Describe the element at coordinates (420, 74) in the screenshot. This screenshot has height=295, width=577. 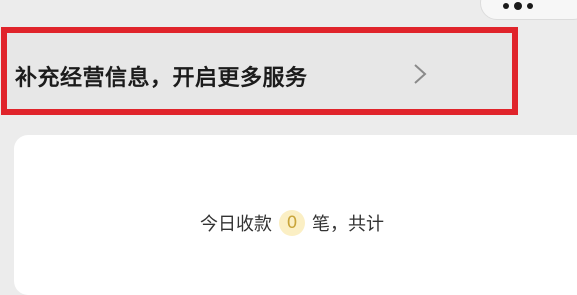
I see `chevron-right-icon` at that location.